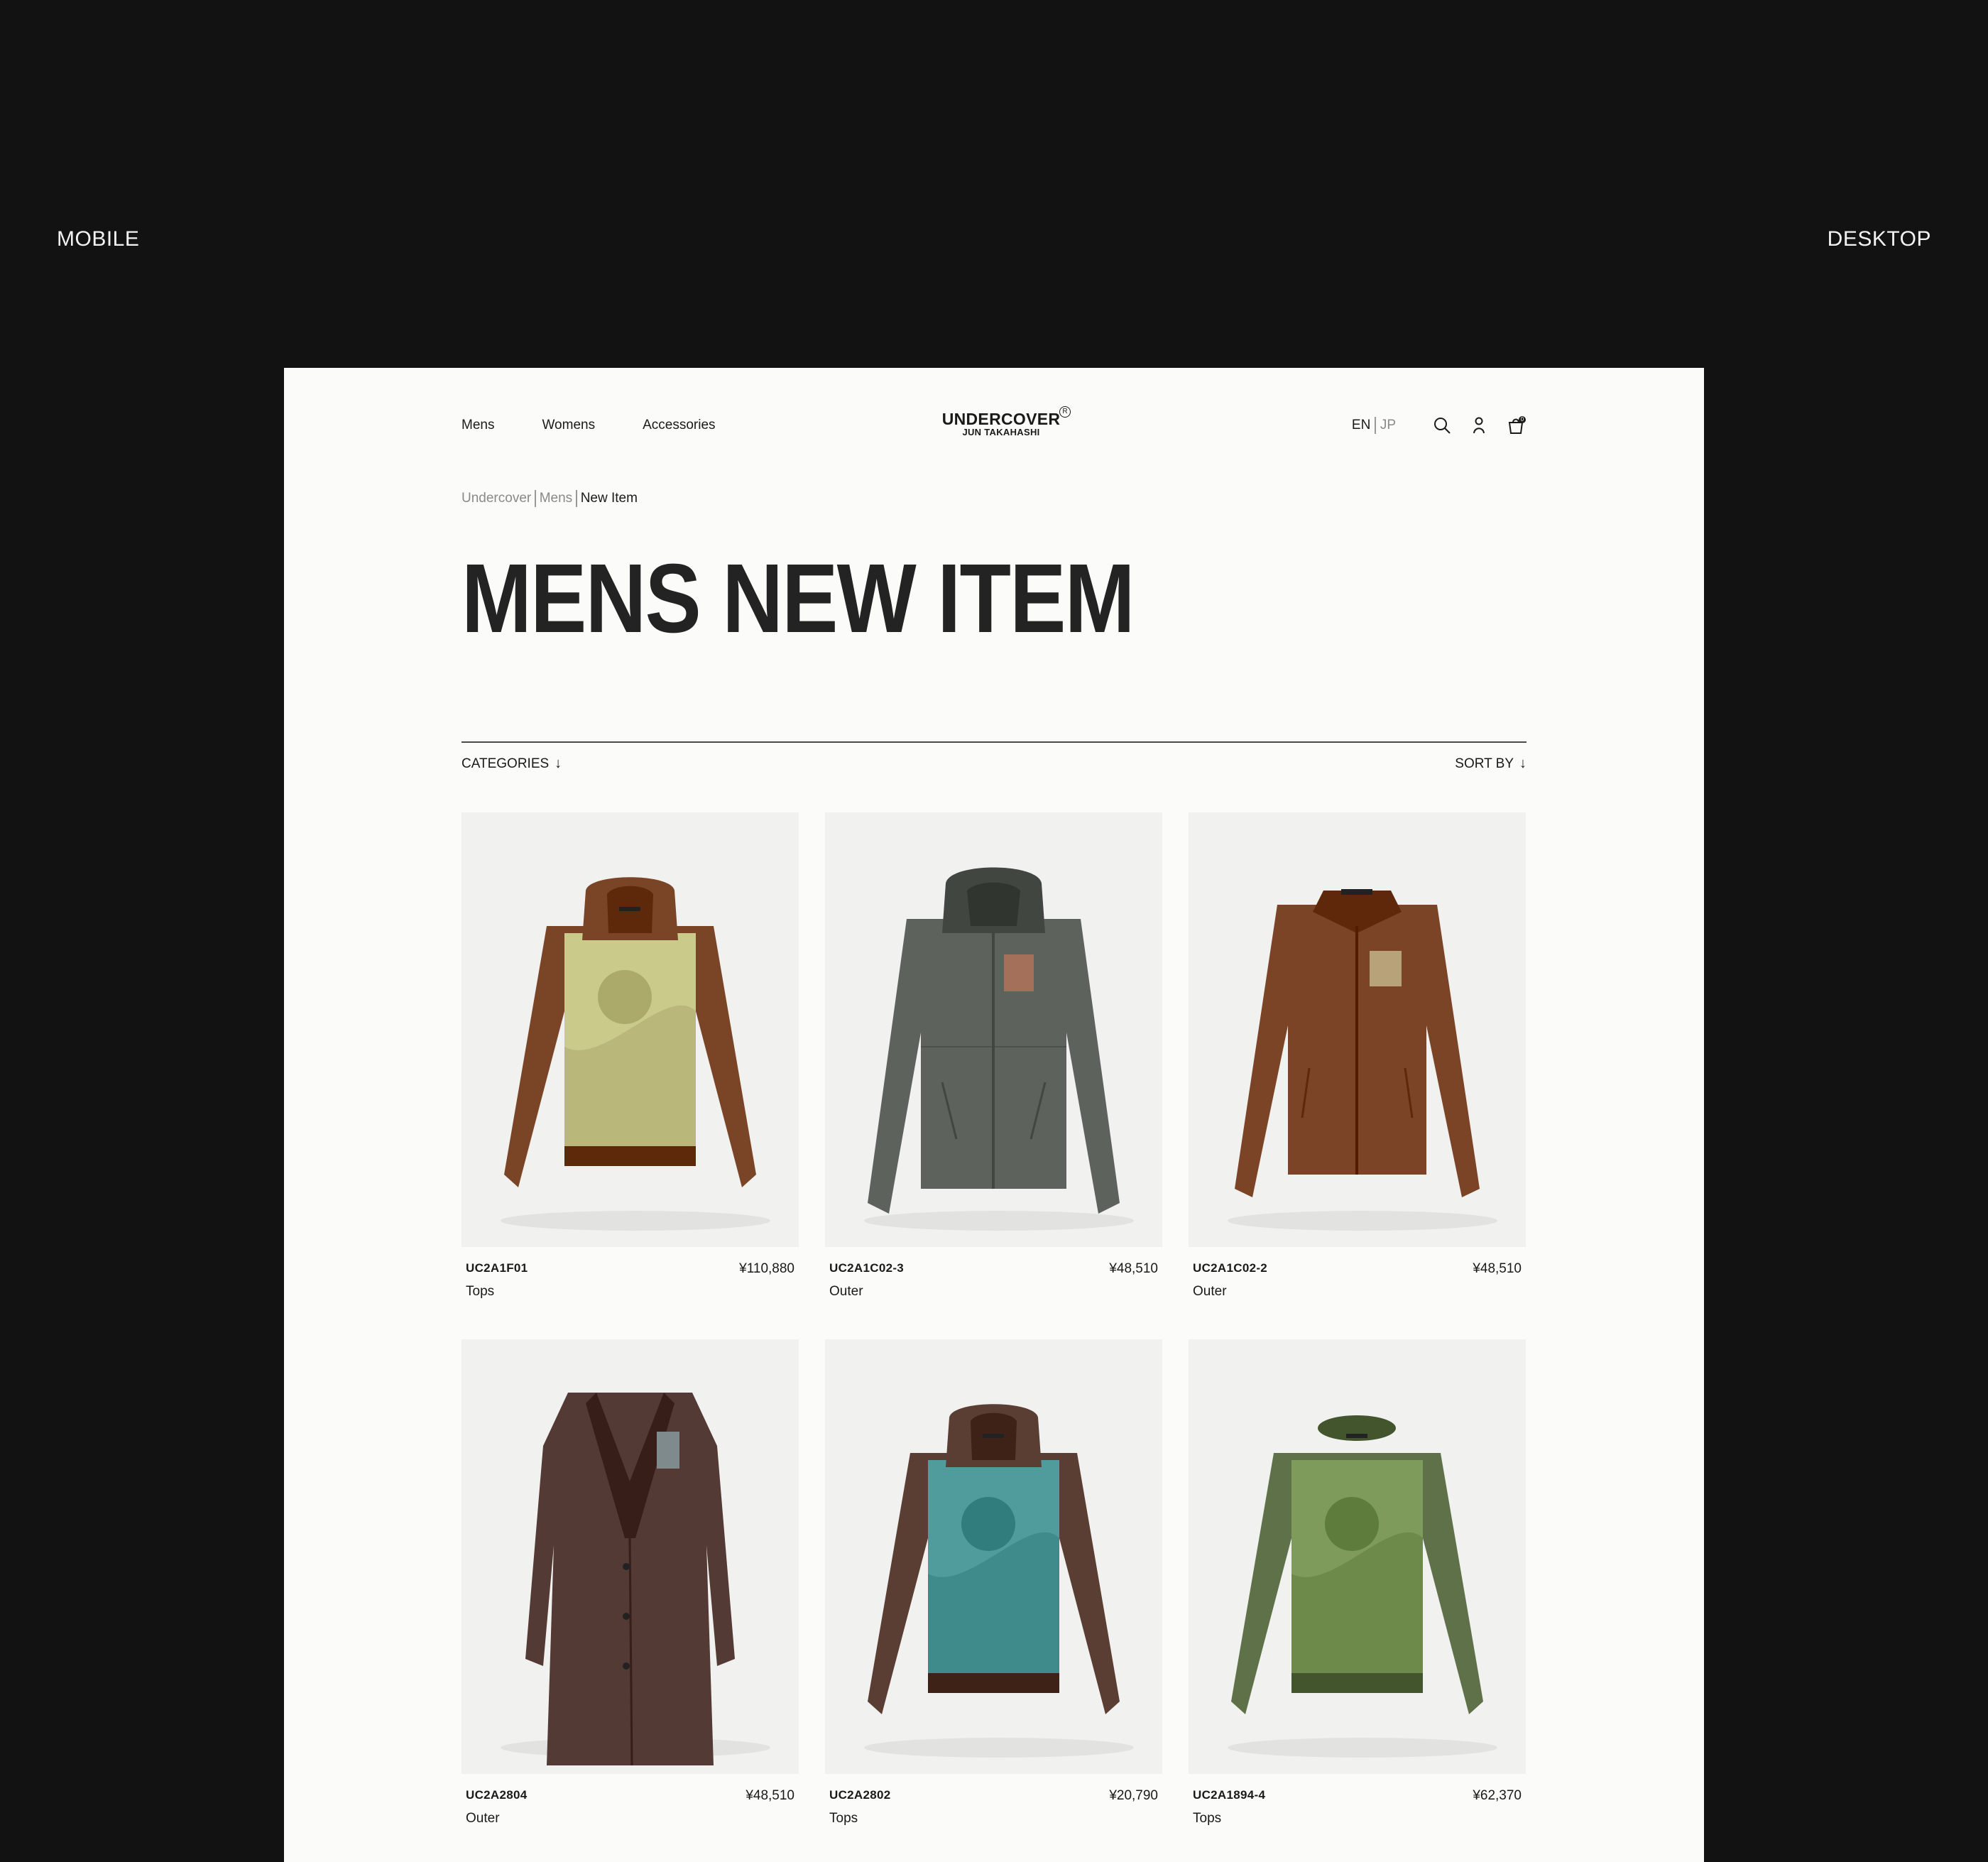 Image resolution: width=1988 pixels, height=1862 pixels. Describe the element at coordinates (98, 239) in the screenshot. I see `mobile-toggle: MOBILE` at that location.